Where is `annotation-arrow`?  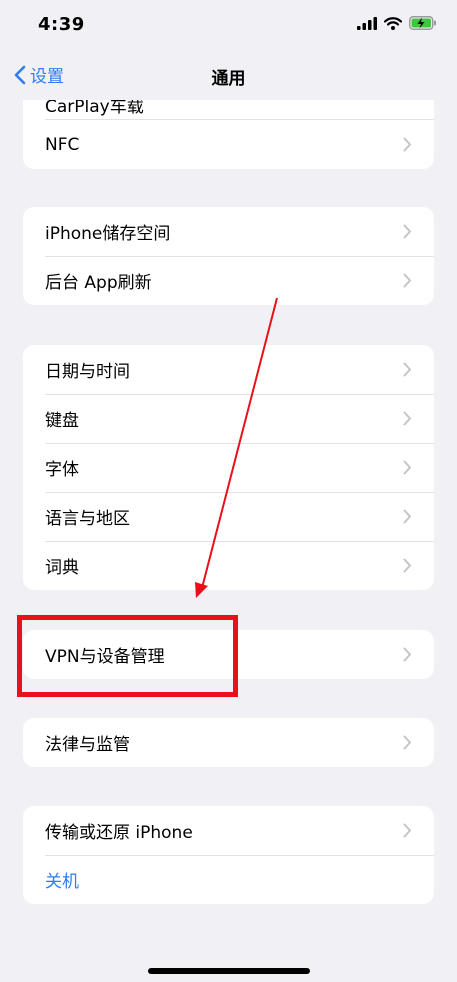 annotation-arrow is located at coordinates (236, 447).